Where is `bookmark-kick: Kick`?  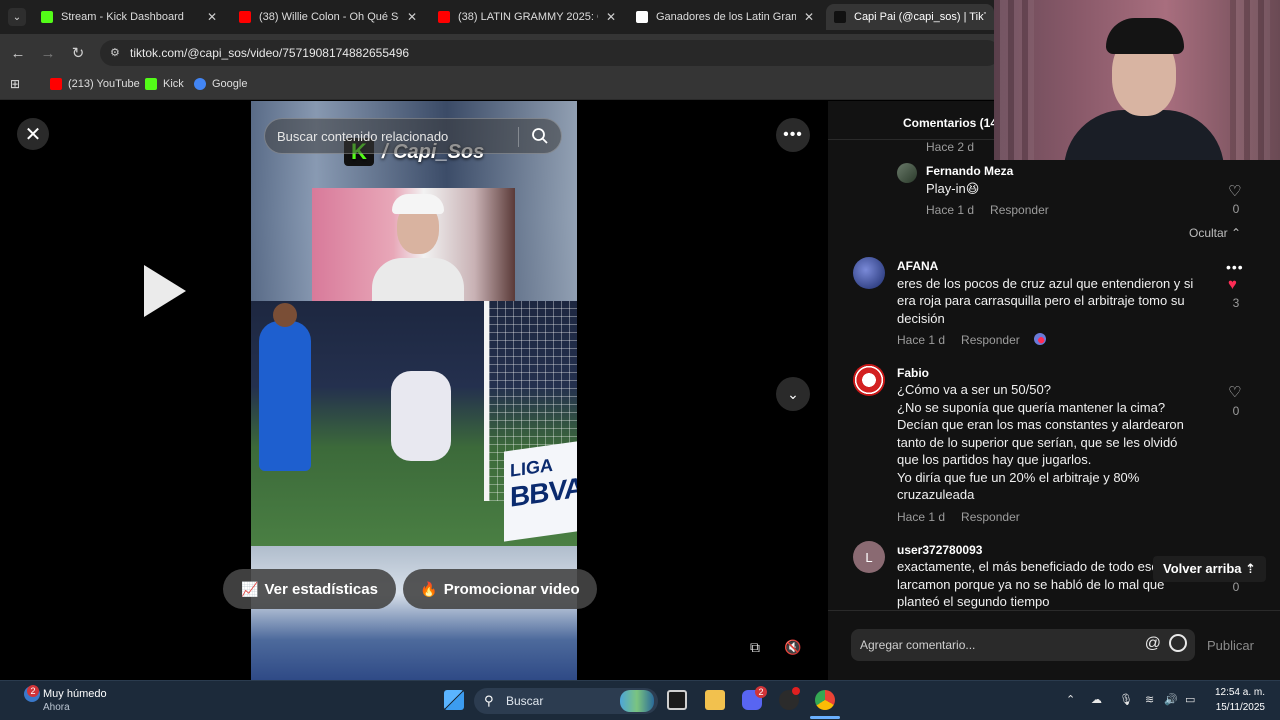 bookmark-kick: Kick is located at coordinates (164, 84).